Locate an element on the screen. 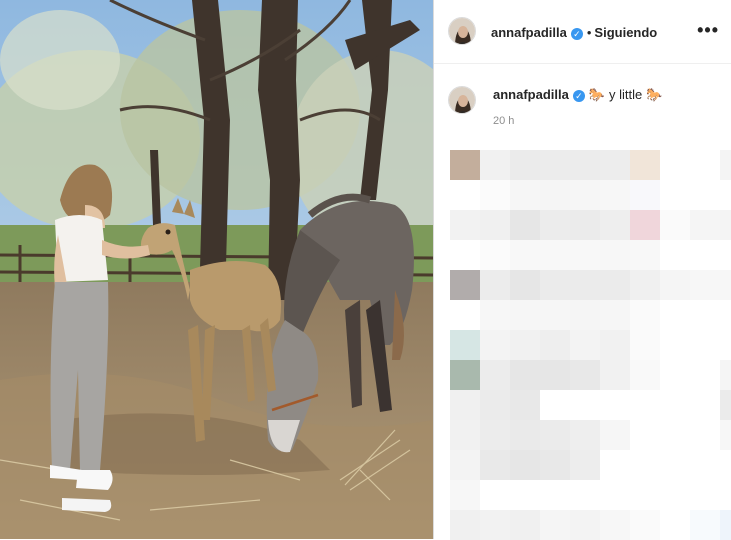 This screenshot has height=540, width=731. caption: annafpadilla ✓ 🐎 y little 🐎 is located at coordinates (577, 95).